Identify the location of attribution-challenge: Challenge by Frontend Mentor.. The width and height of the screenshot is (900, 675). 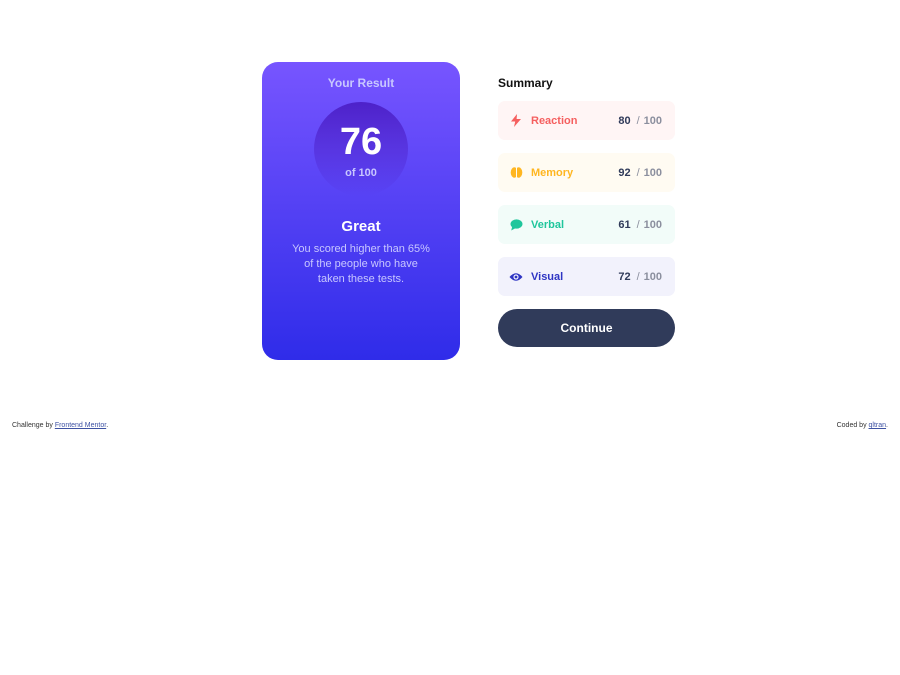
(60, 425).